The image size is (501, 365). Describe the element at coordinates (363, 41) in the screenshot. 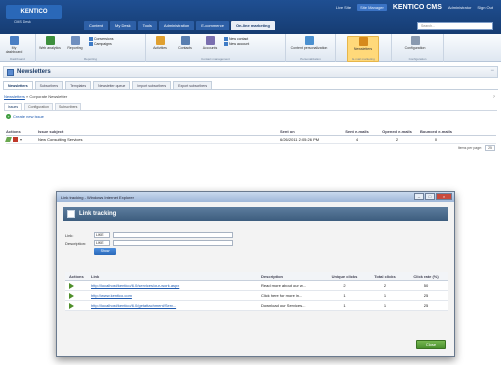

I see `newsletters-icon` at that location.